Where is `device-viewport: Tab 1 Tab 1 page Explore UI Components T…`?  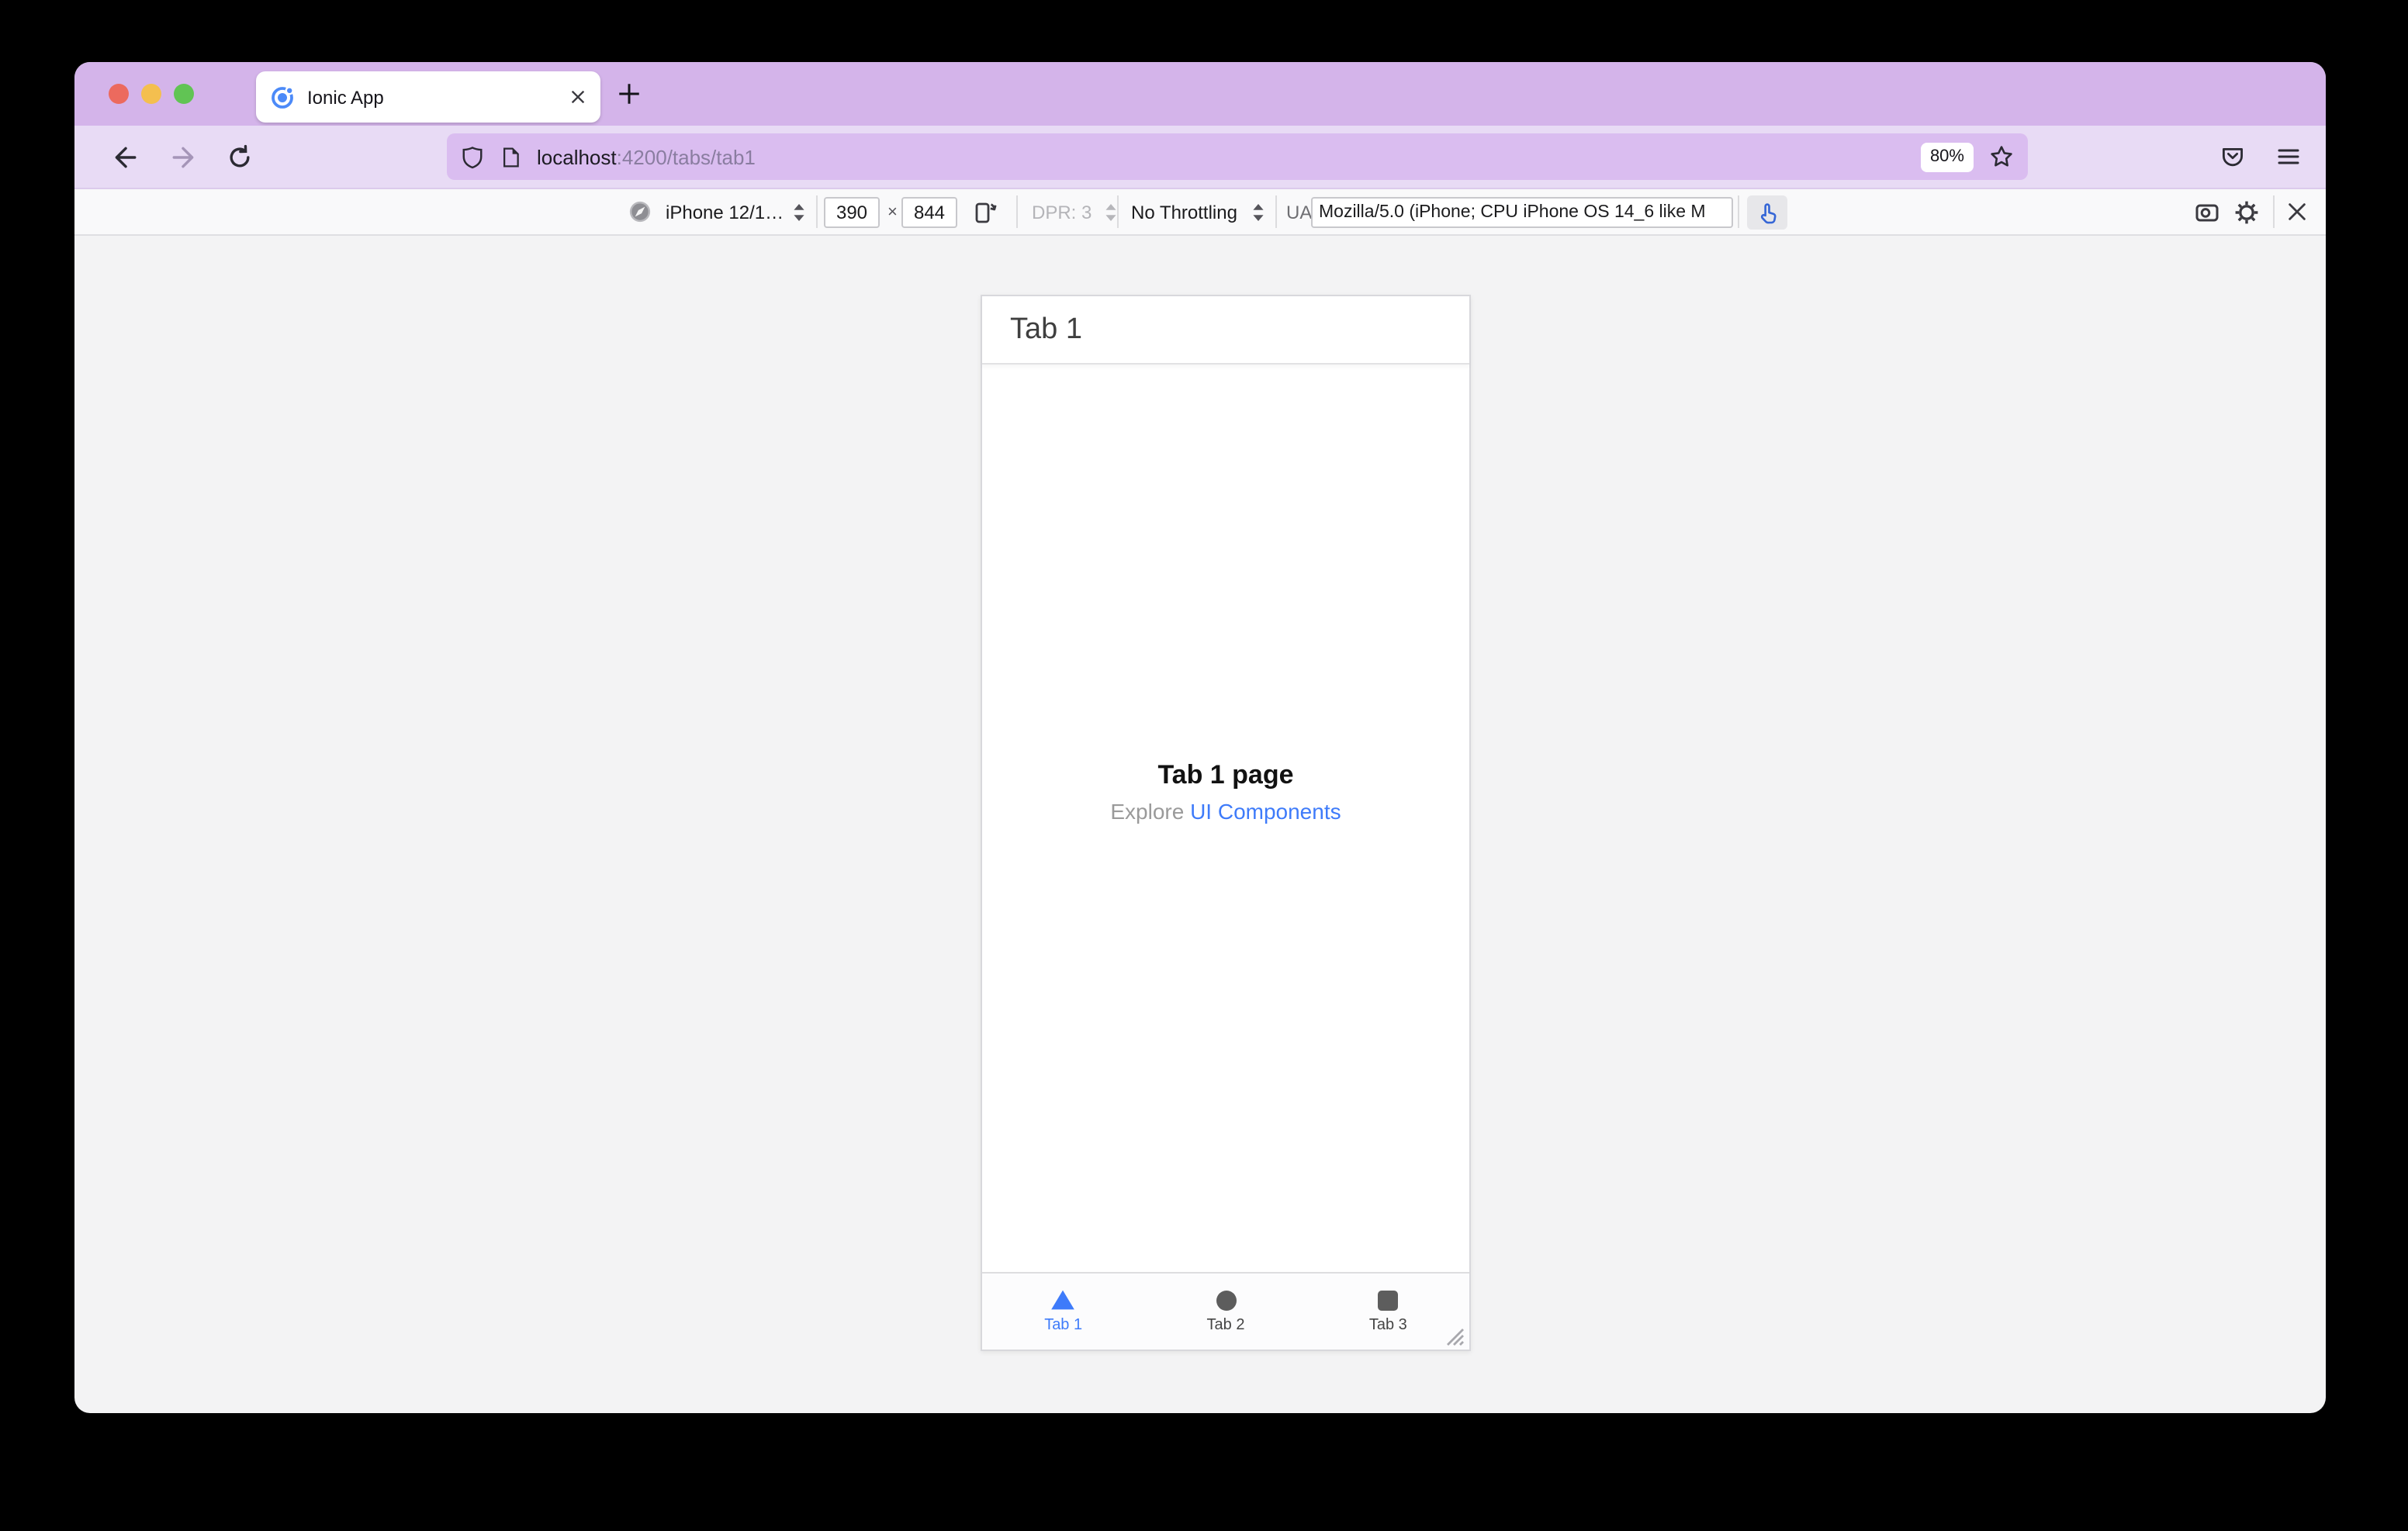 device-viewport: Tab 1 Tab 1 page Explore UI Components T… is located at coordinates (1226, 823).